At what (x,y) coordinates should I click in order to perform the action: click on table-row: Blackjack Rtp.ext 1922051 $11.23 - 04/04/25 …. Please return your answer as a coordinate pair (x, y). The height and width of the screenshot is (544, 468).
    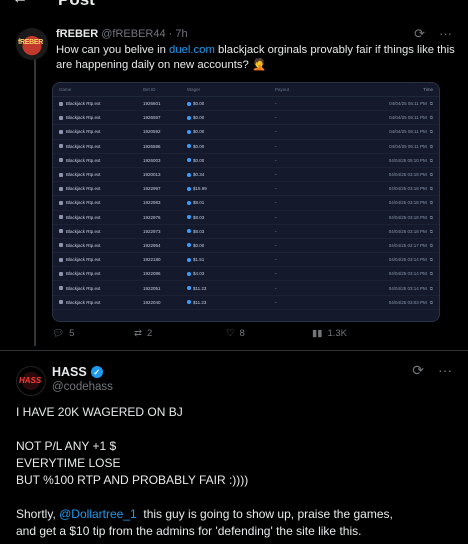
    Looking at the image, I should click on (246, 288).